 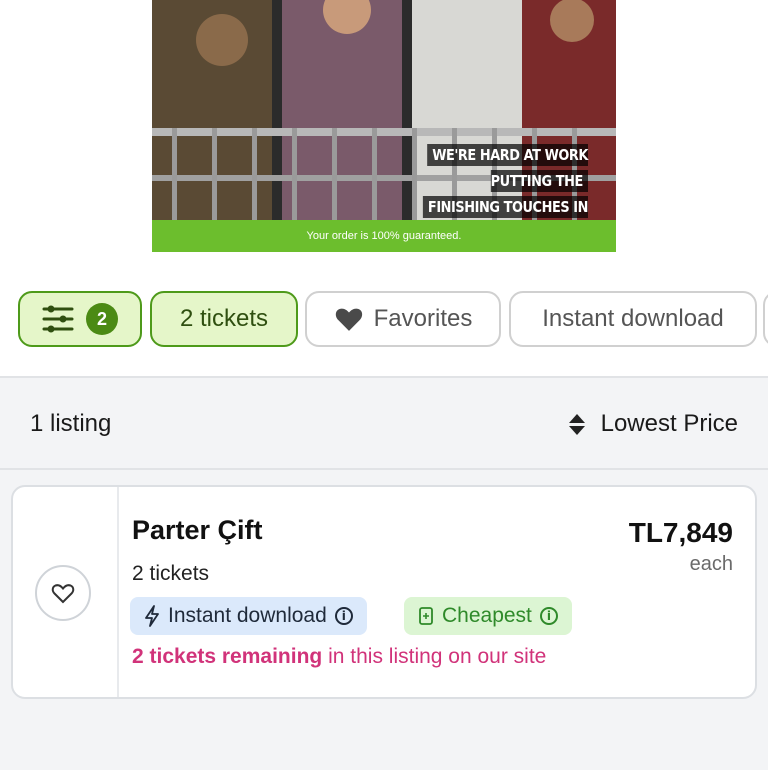 I want to click on listing-price-unit: each, so click(x=711, y=564).